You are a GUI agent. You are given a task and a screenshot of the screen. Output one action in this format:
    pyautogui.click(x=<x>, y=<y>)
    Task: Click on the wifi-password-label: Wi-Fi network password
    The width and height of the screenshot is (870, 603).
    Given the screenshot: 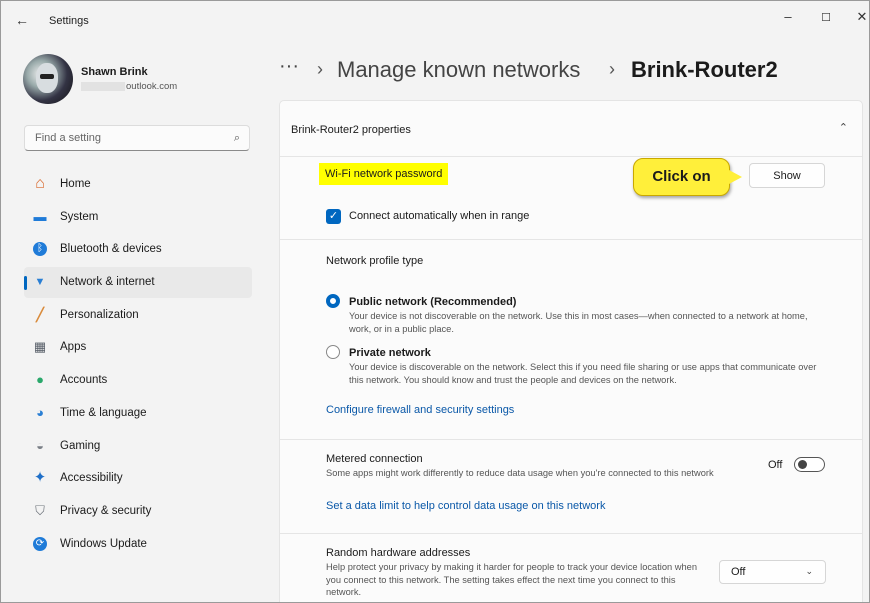 What is the action you would take?
    pyautogui.click(x=384, y=174)
    